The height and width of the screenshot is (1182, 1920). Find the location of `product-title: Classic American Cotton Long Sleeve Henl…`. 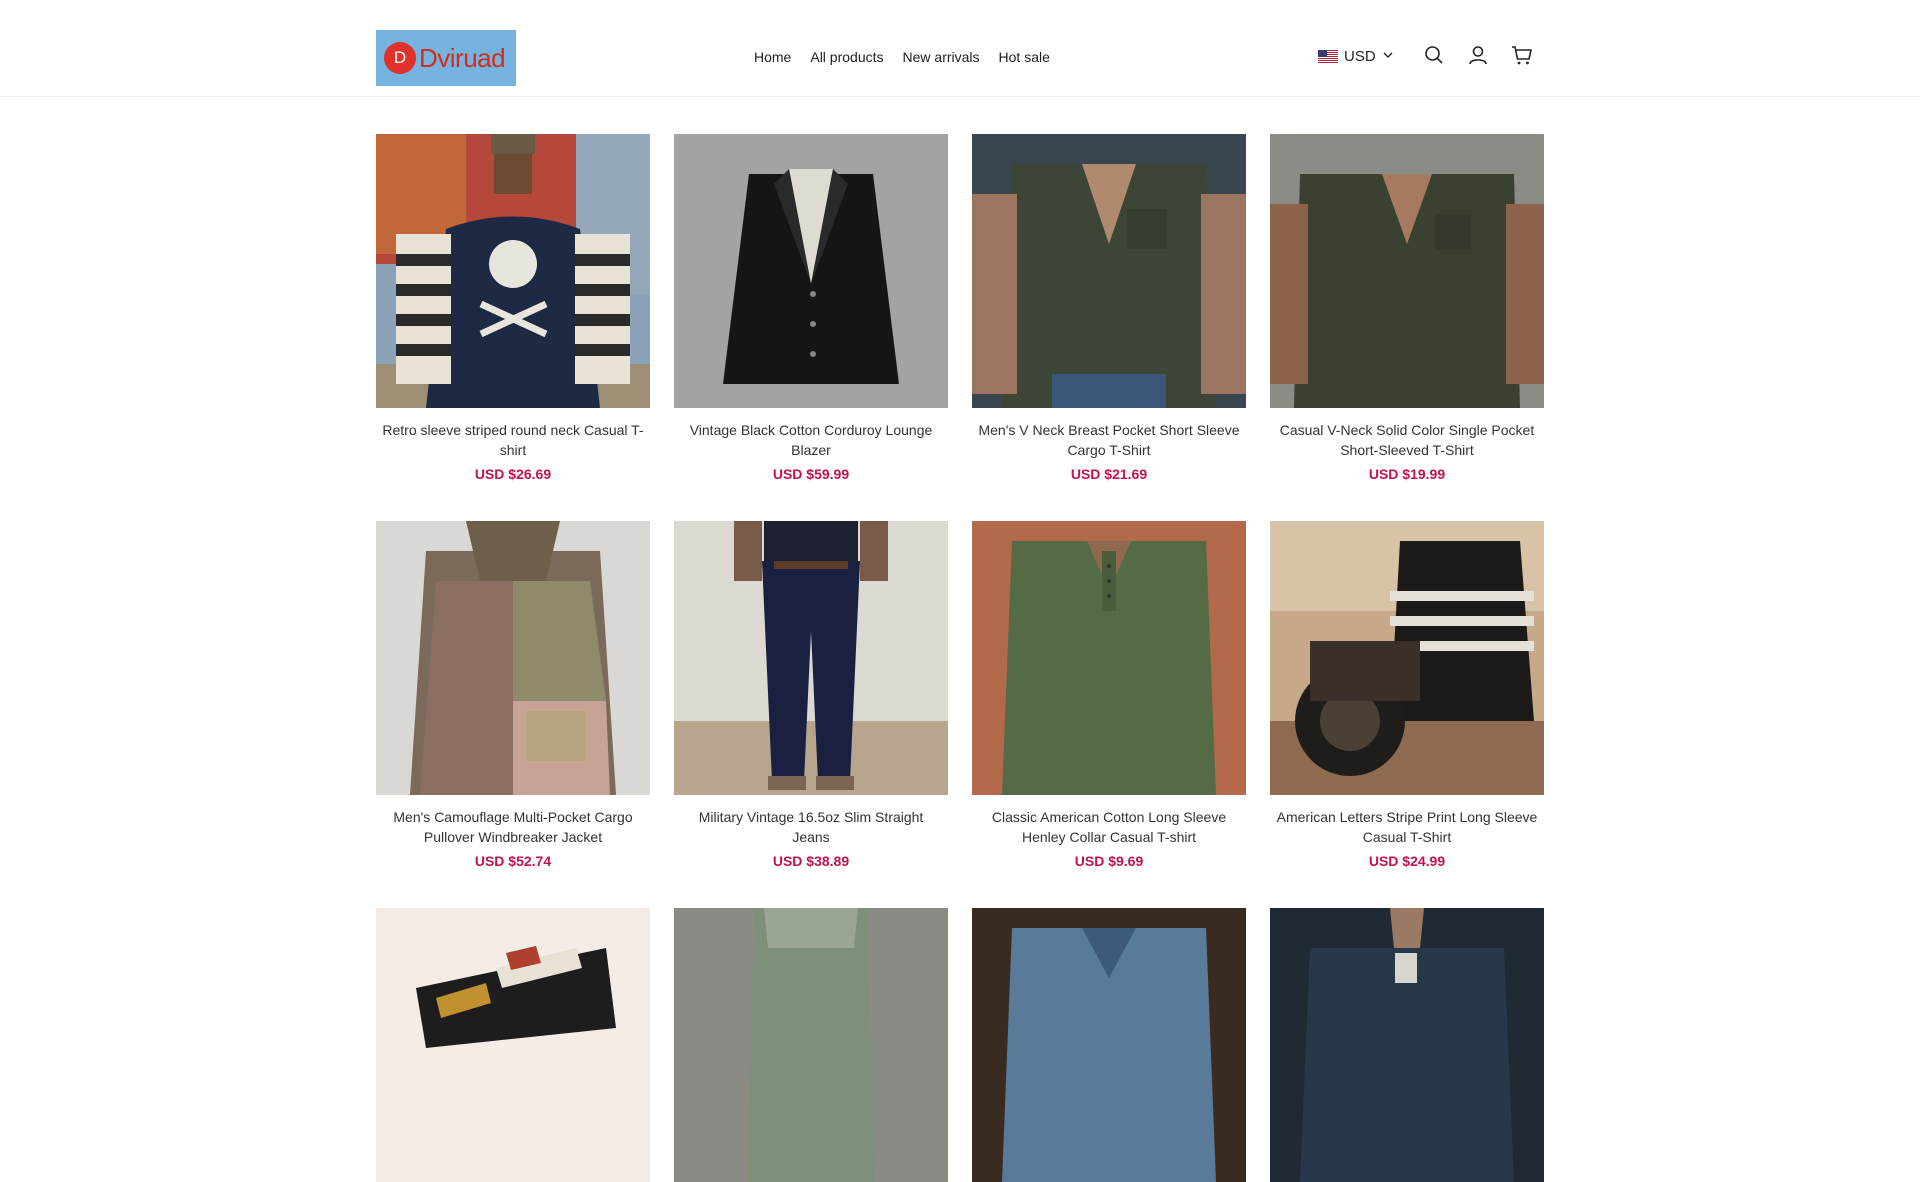

product-title: Classic American Cotton Long Sleeve Henl… is located at coordinates (1109, 827).